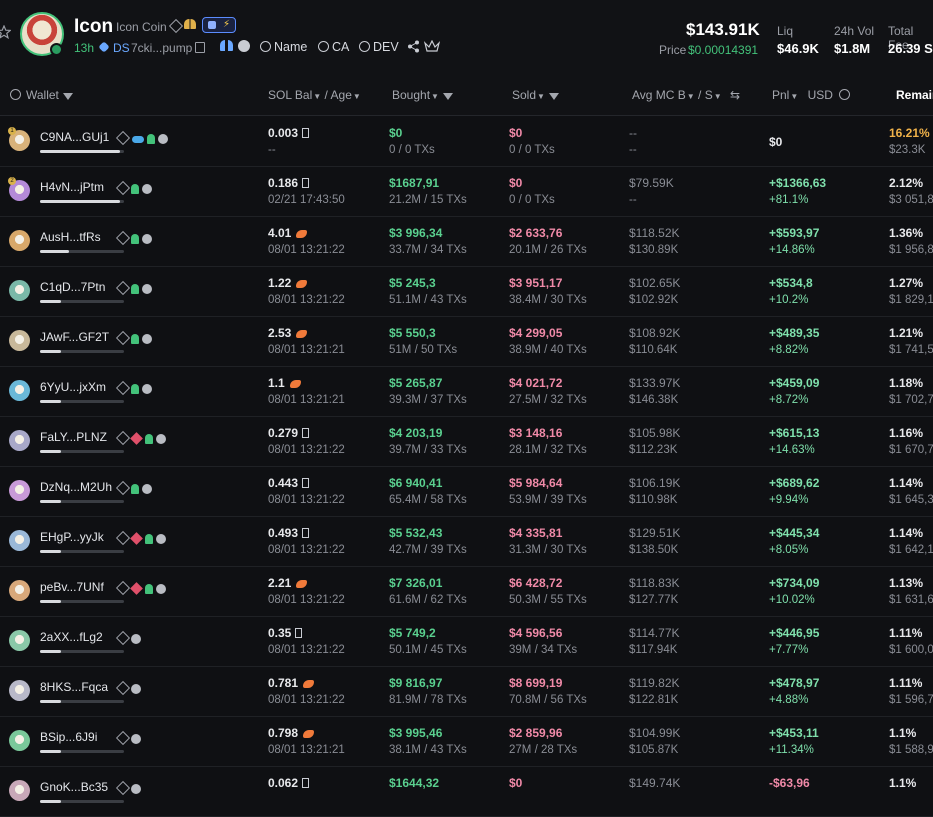 The width and height of the screenshot is (933, 817). What do you see at coordinates (776, 142) in the screenshot?
I see `pnl-value: $0` at bounding box center [776, 142].